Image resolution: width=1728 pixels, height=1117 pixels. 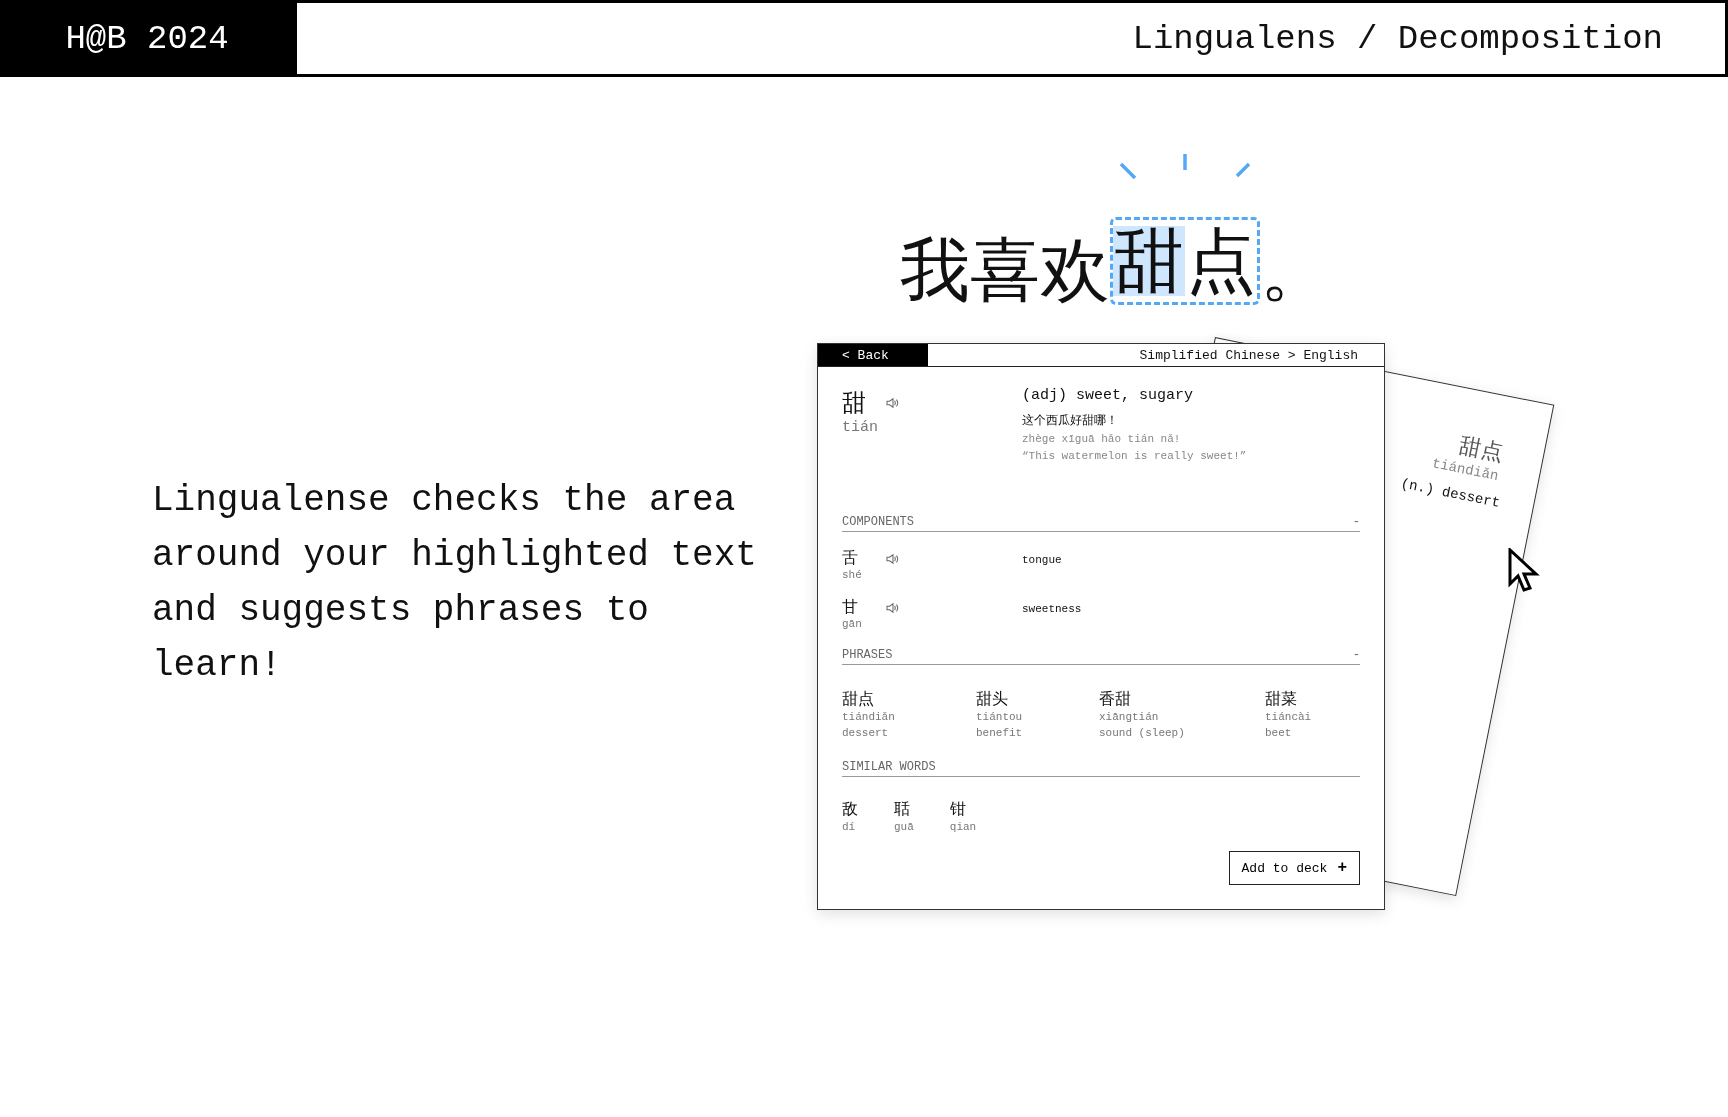 What do you see at coordinates (873, 355) in the screenshot?
I see `back-button: < Back` at bounding box center [873, 355].